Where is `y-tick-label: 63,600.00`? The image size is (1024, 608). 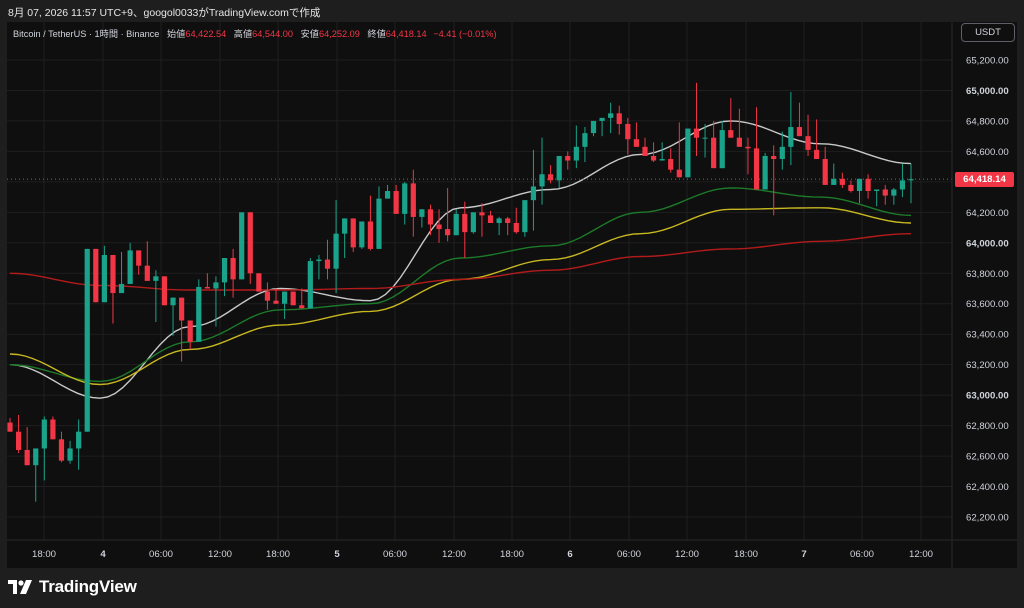
y-tick-label: 63,600.00 is located at coordinates (987, 304).